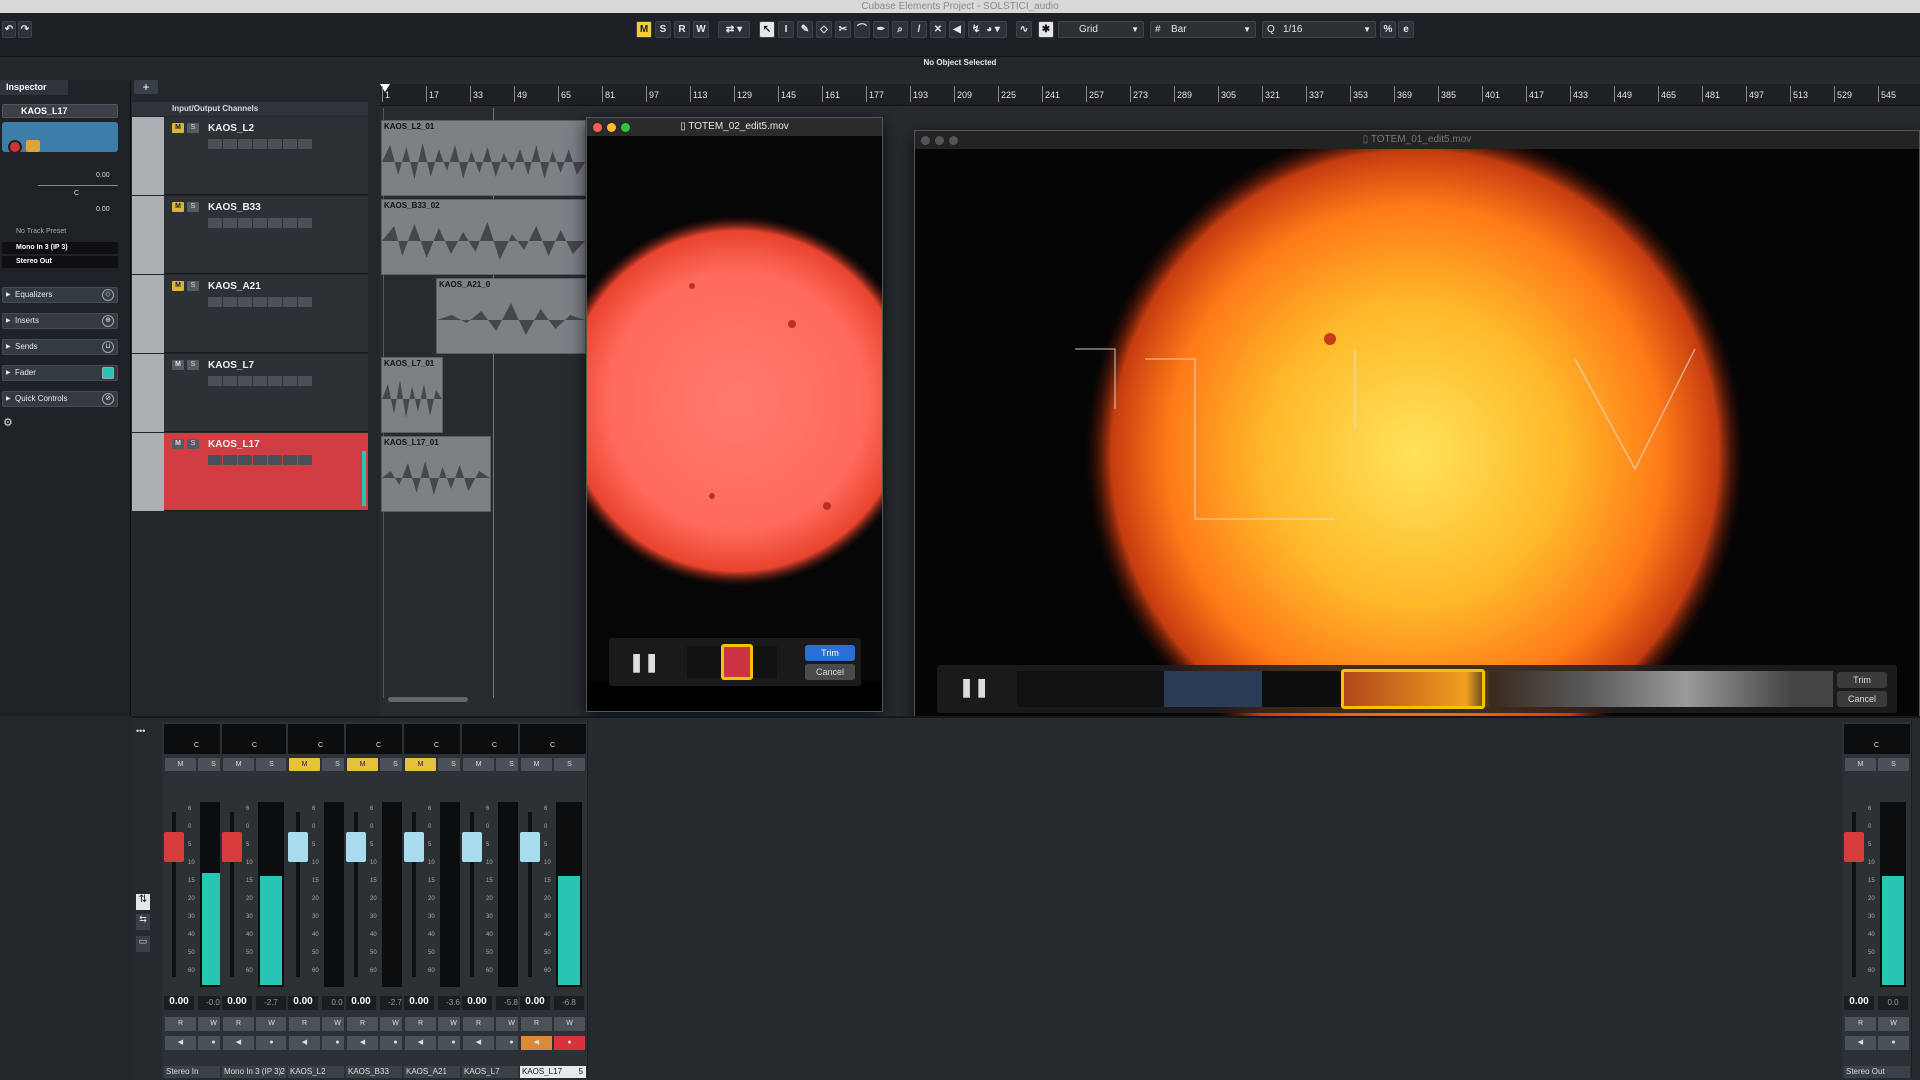 Image resolution: width=1920 pixels, height=1080 pixels. Describe the element at coordinates (644, 662) in the screenshot. I see `pause-icon: ❚❚` at that location.